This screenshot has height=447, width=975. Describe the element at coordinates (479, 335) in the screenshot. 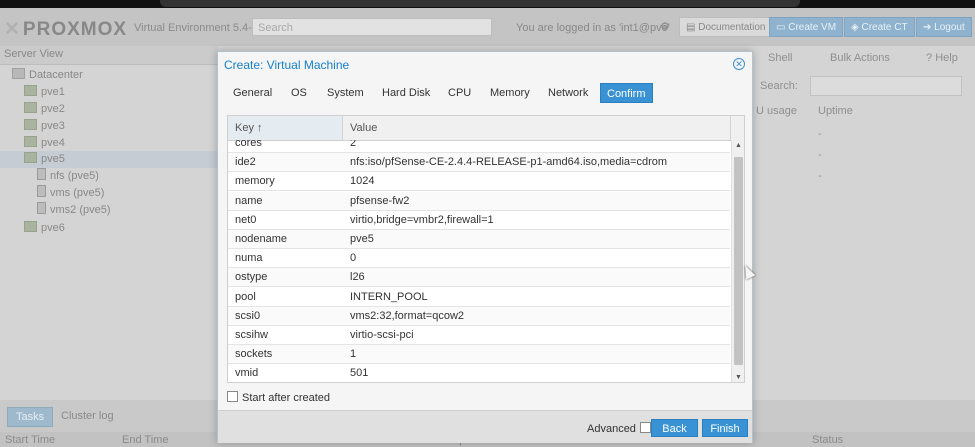

I see `table-row: scsihw virtio-scsi-pci` at that location.